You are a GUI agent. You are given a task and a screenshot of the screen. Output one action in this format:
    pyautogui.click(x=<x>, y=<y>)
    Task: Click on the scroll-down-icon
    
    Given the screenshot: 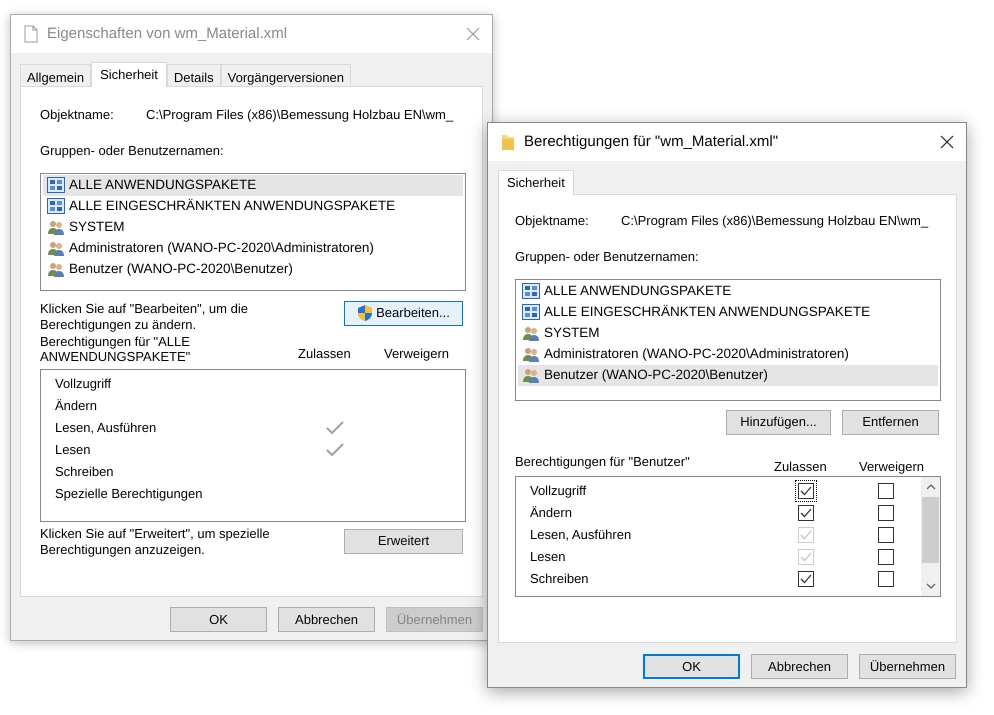 What is the action you would take?
    pyautogui.click(x=931, y=586)
    